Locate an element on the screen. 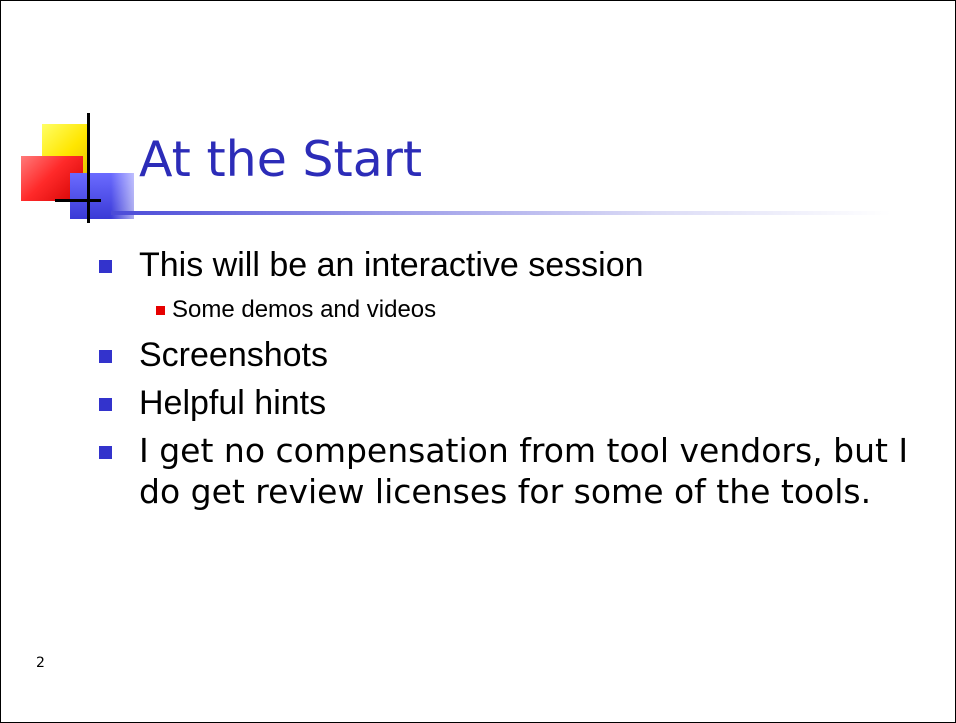  bullet-text: This will be an interactive session is located at coordinates (391, 265).